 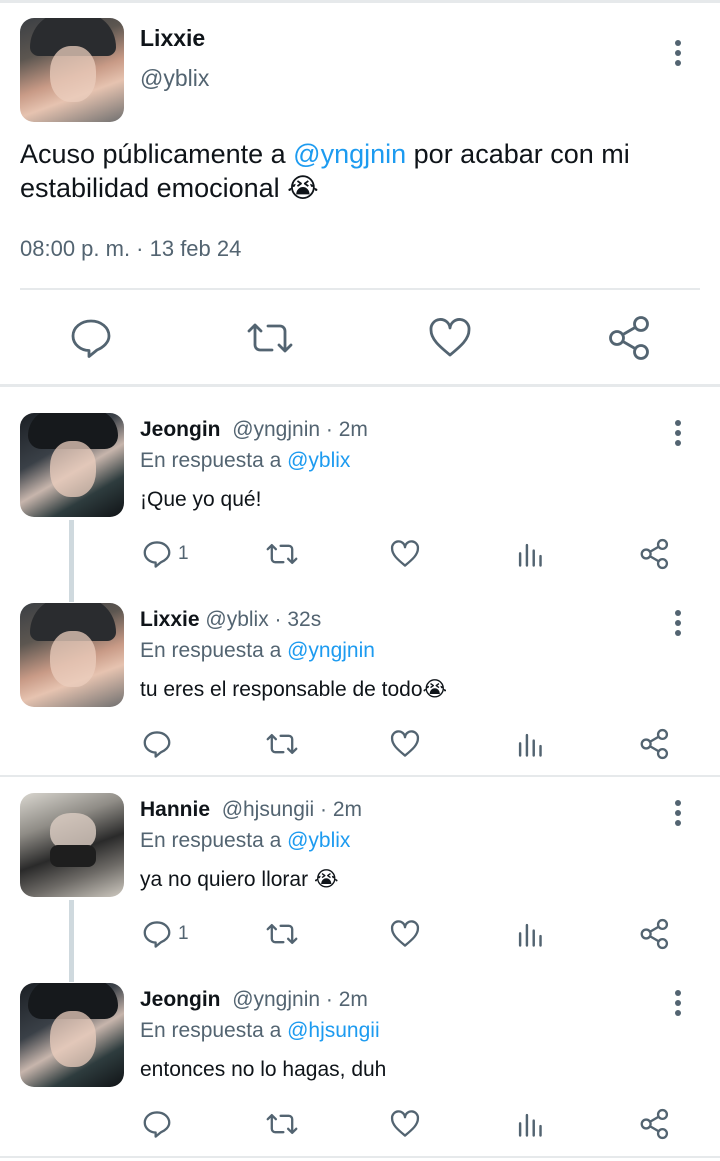 What do you see at coordinates (360, 385) in the screenshot?
I see `section-divider` at bounding box center [360, 385].